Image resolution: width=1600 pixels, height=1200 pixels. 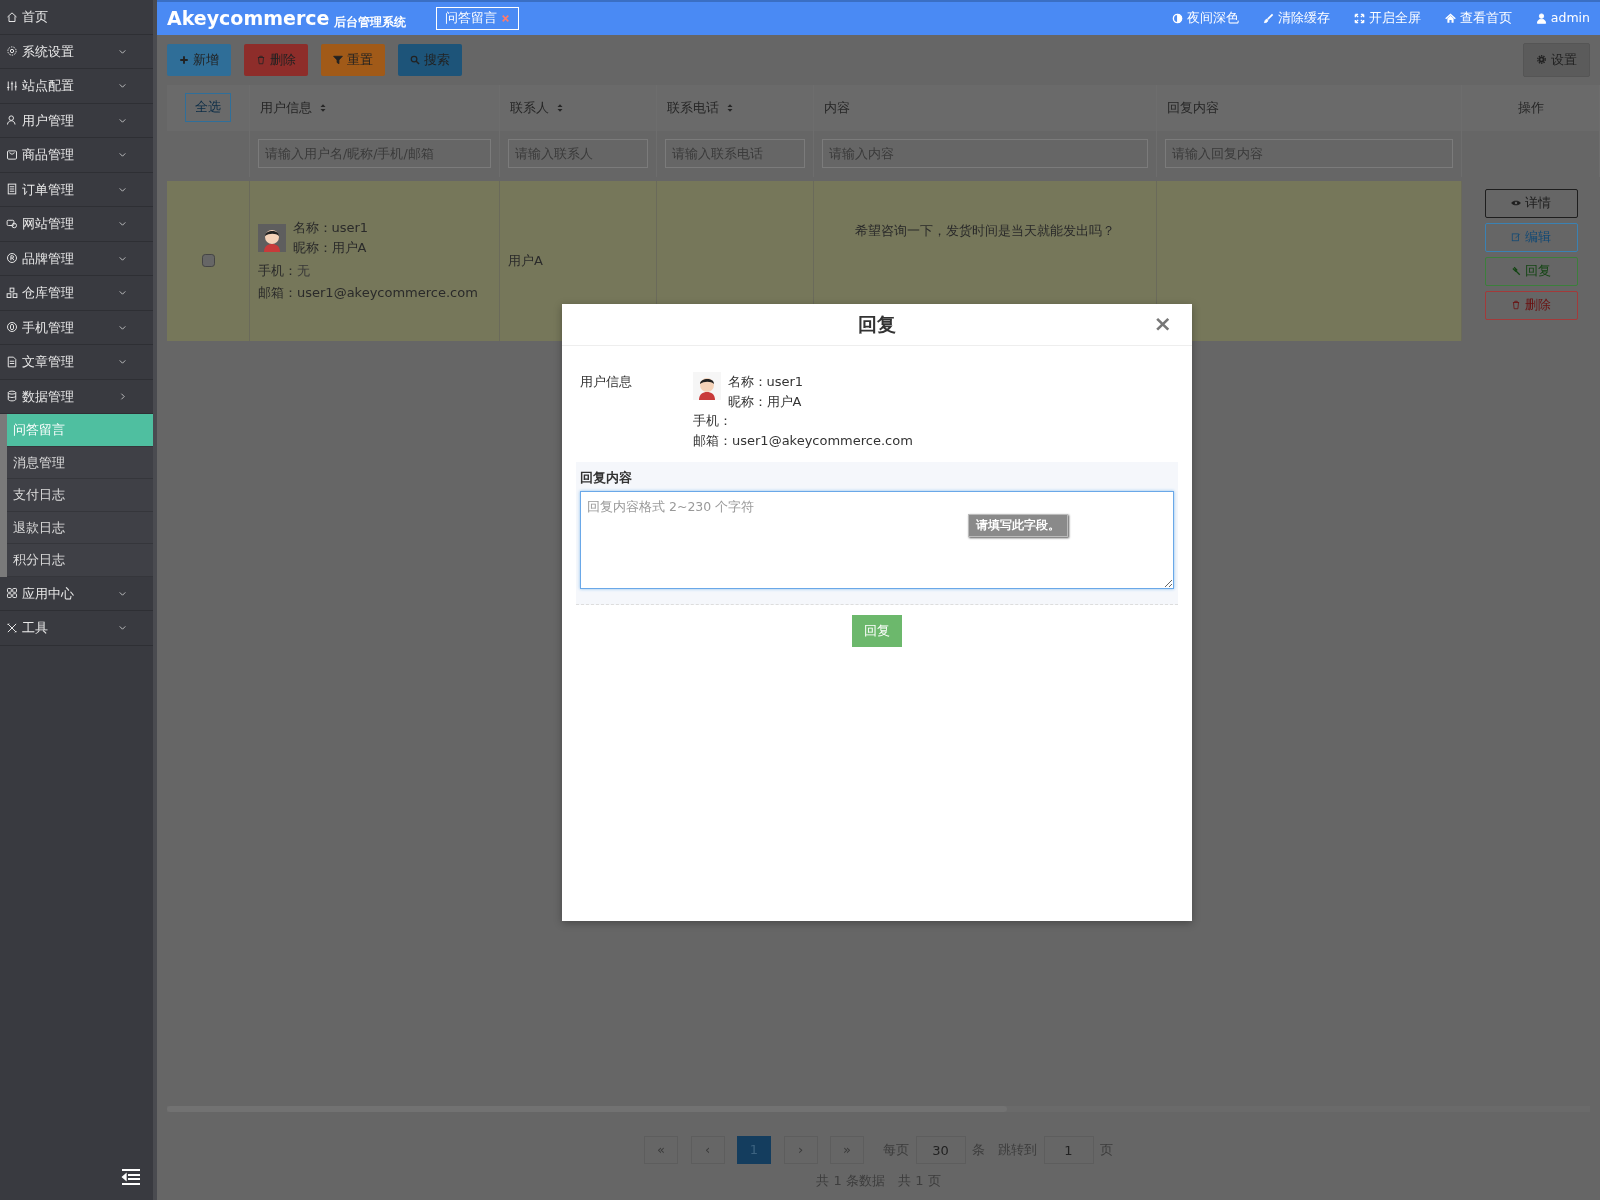 I want to click on search-icon, so click(x=415, y=59).